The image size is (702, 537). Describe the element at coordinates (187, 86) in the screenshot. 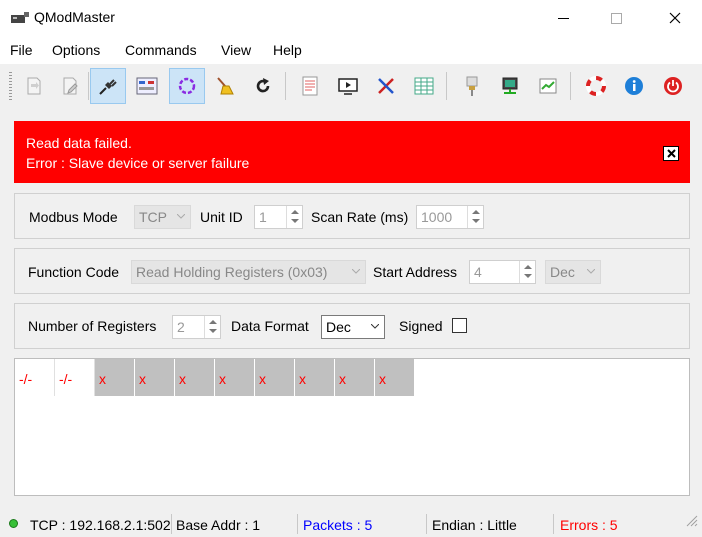

I see `scan-button` at that location.